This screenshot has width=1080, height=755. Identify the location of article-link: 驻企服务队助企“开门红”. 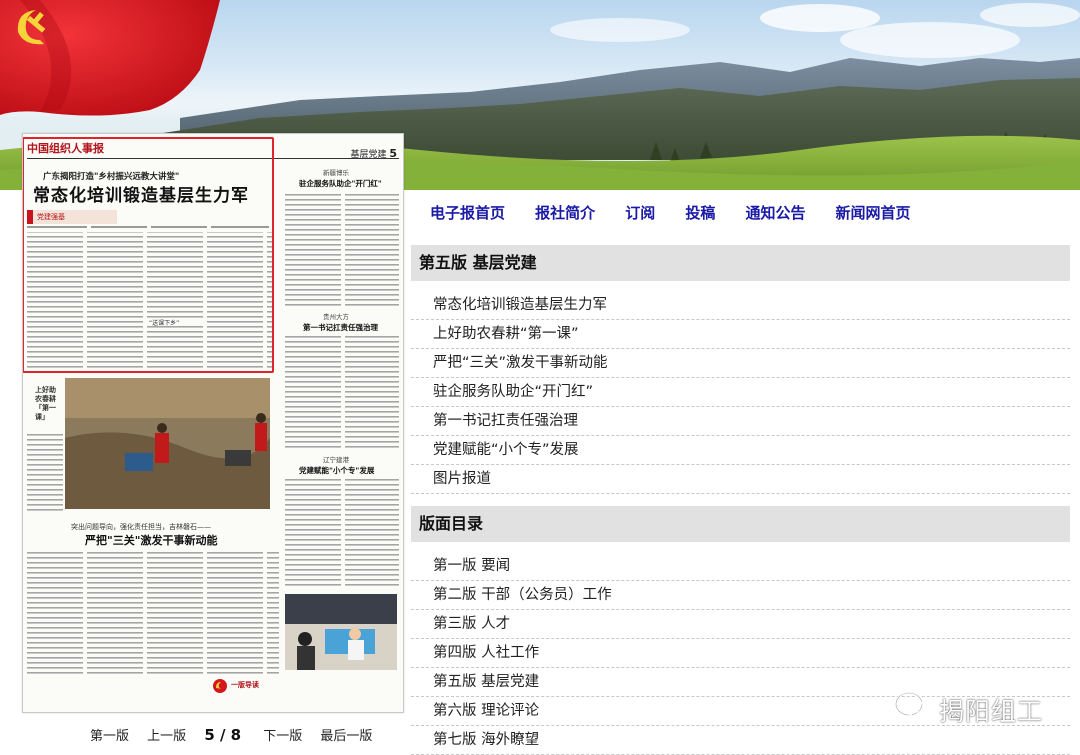
(740, 392).